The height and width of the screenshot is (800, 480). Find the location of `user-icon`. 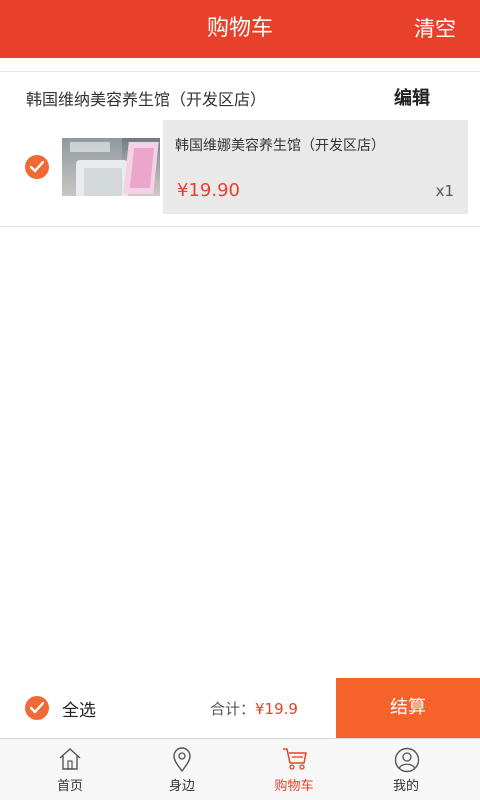

user-icon is located at coordinates (407, 760).